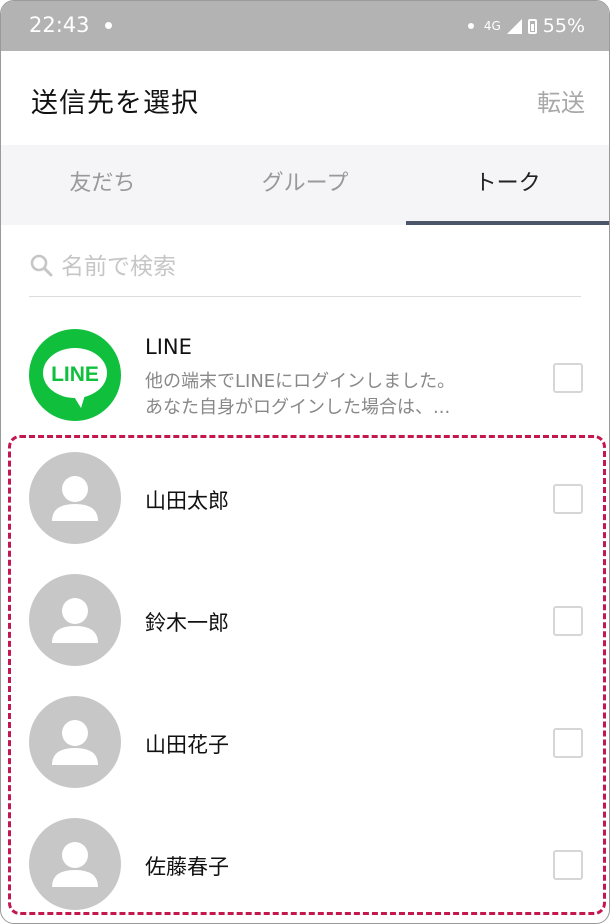 This screenshot has height=924, width=610. I want to click on battery-level: 55%, so click(563, 26).